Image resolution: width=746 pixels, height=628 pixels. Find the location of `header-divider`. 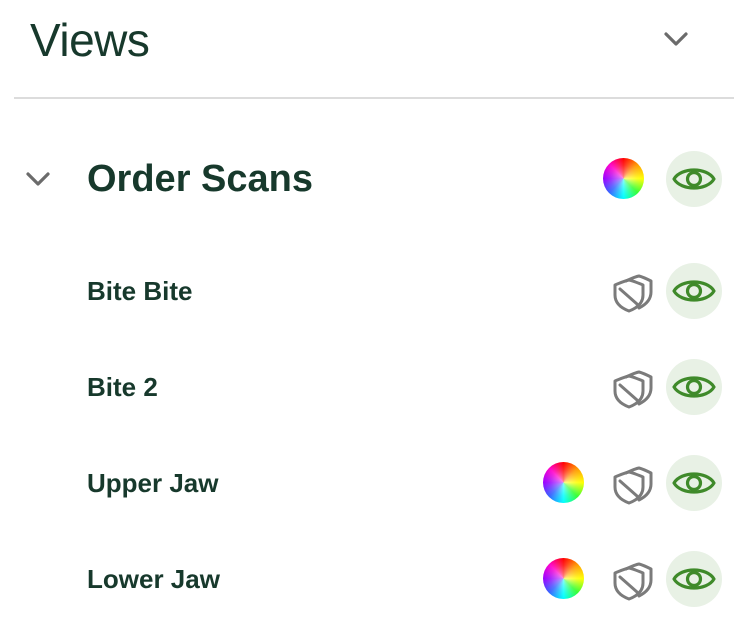

header-divider is located at coordinates (374, 98).